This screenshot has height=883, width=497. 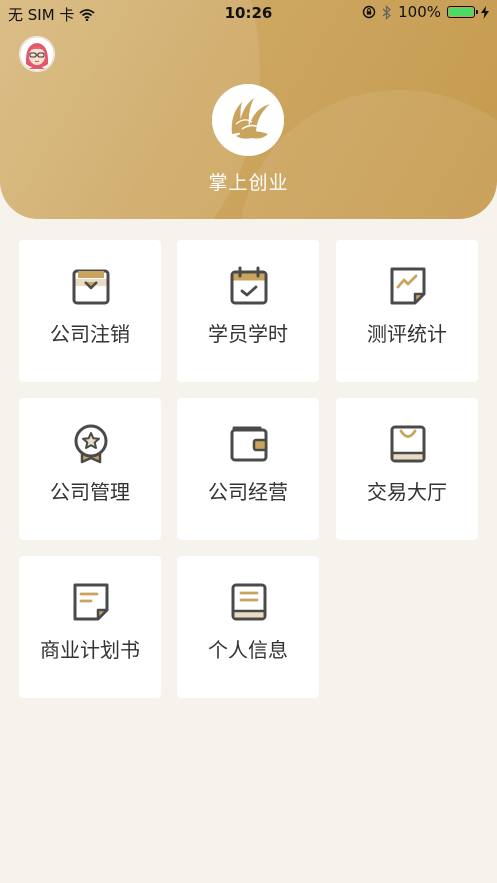 I want to click on bluetooth-icon, so click(x=387, y=12).